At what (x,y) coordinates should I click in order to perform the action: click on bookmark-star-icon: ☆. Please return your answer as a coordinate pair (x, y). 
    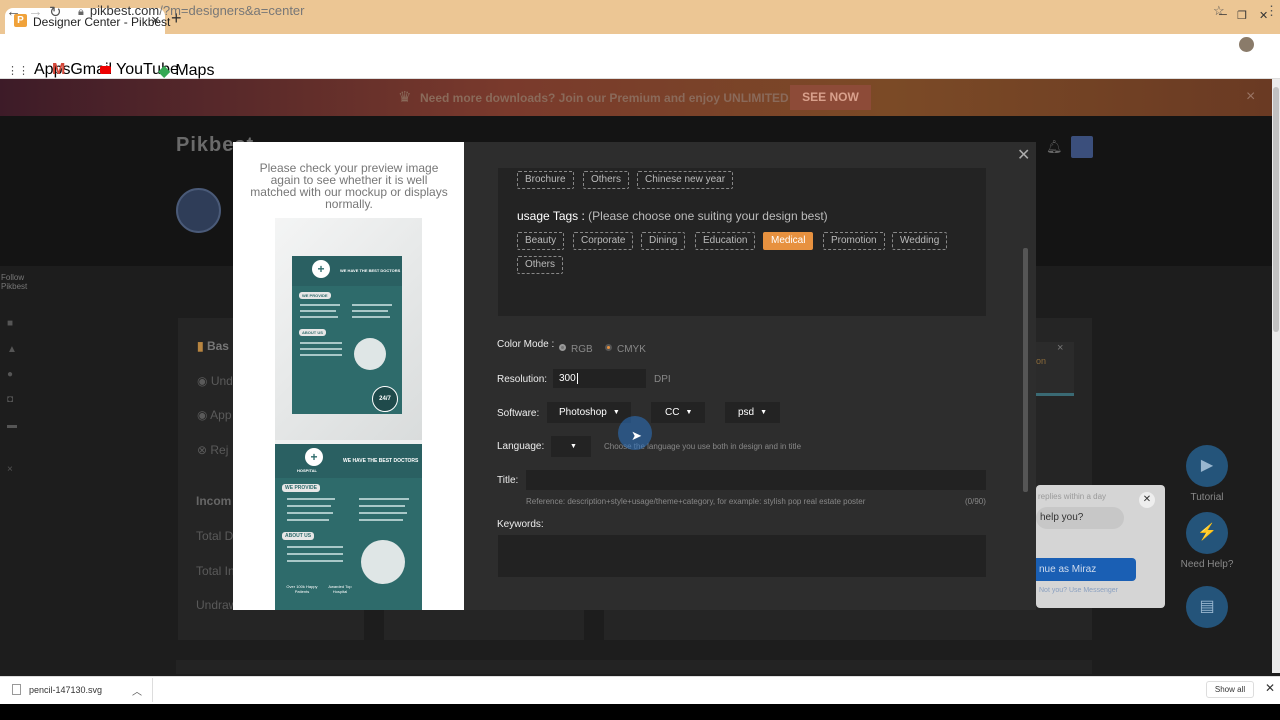
    Looking at the image, I should click on (1219, 11).